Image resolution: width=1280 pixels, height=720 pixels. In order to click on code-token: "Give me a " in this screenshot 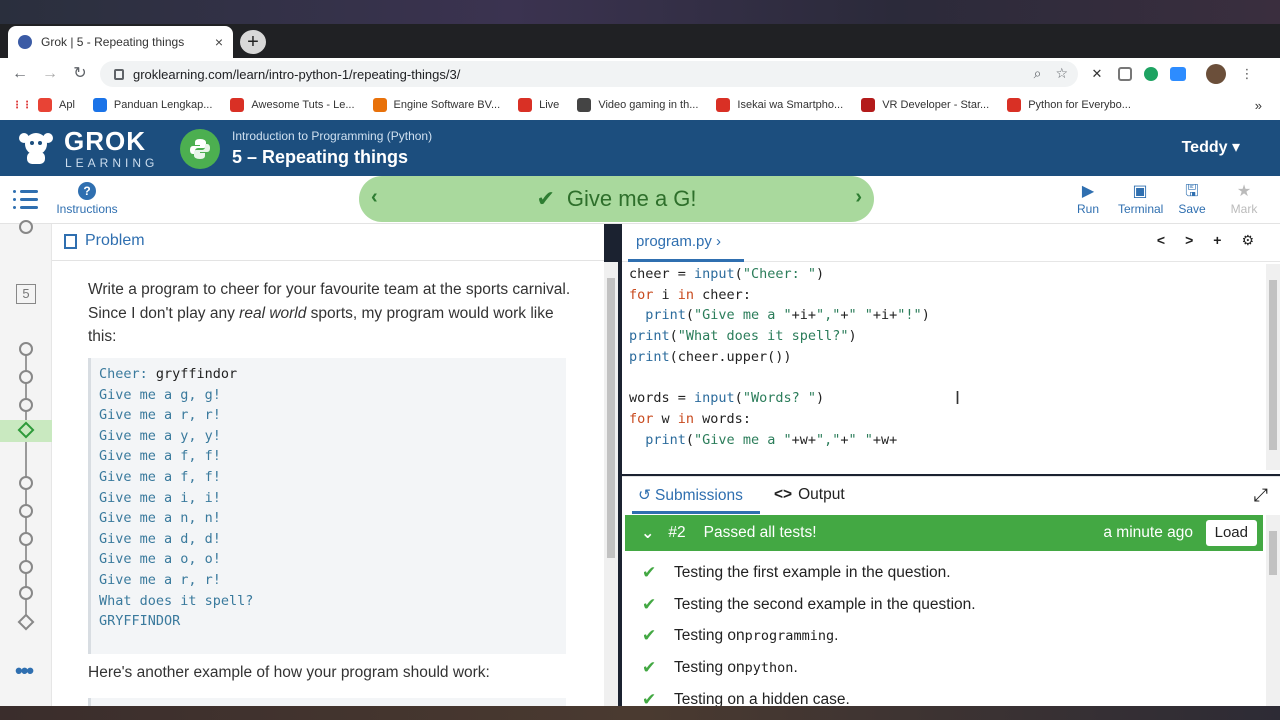, I will do `click(743, 439)`.